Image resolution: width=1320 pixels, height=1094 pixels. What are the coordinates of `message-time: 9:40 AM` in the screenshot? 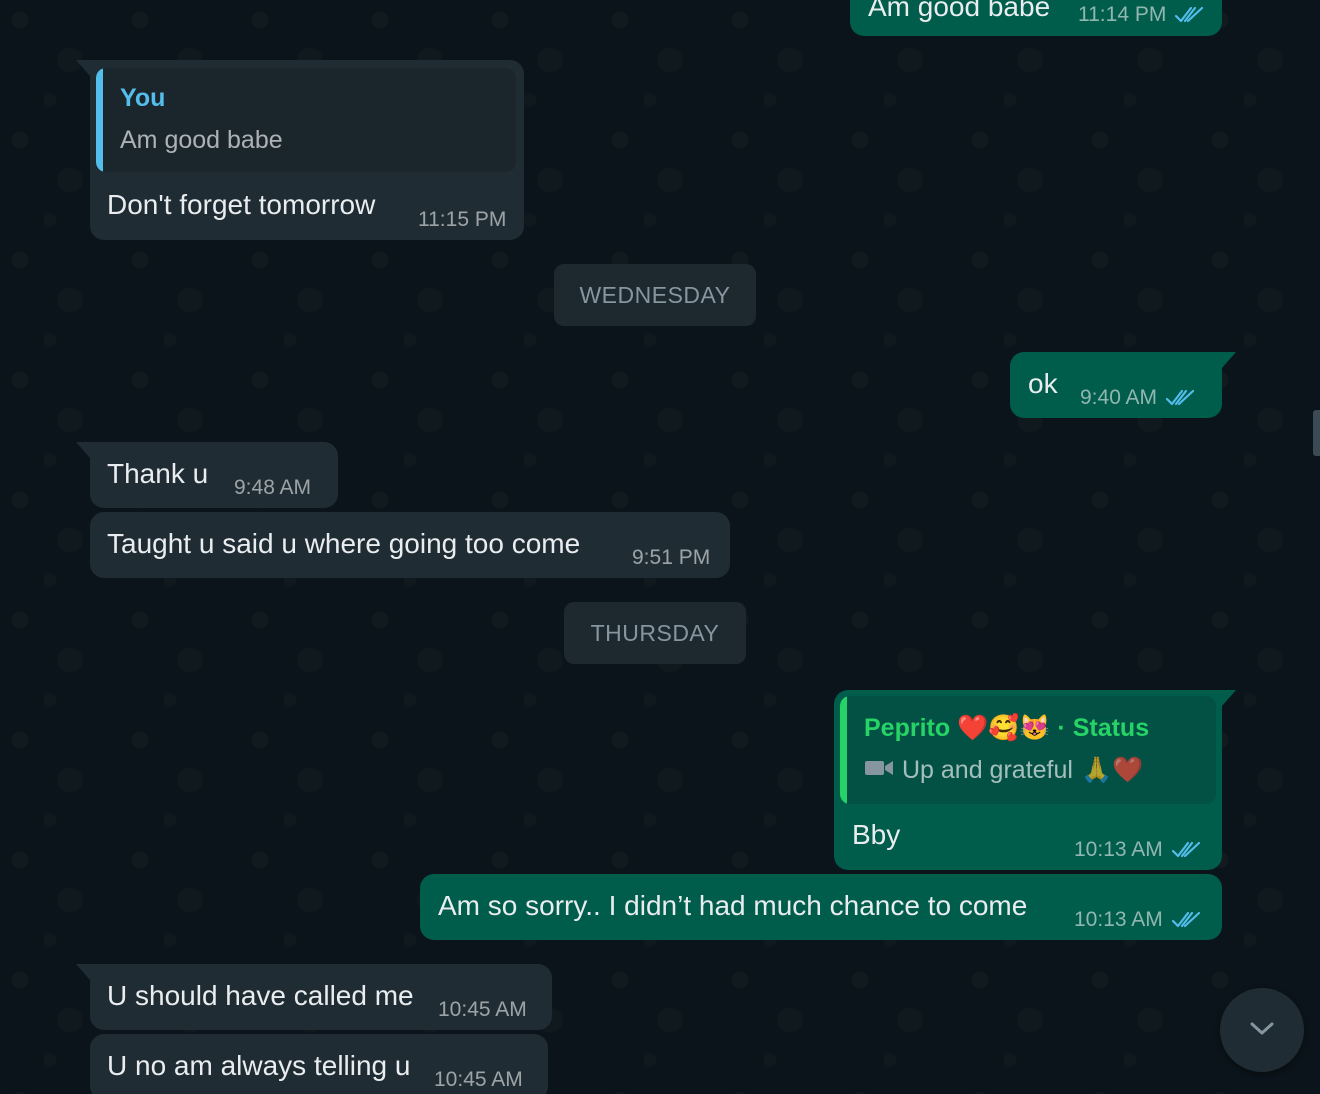 It's located at (1119, 397).